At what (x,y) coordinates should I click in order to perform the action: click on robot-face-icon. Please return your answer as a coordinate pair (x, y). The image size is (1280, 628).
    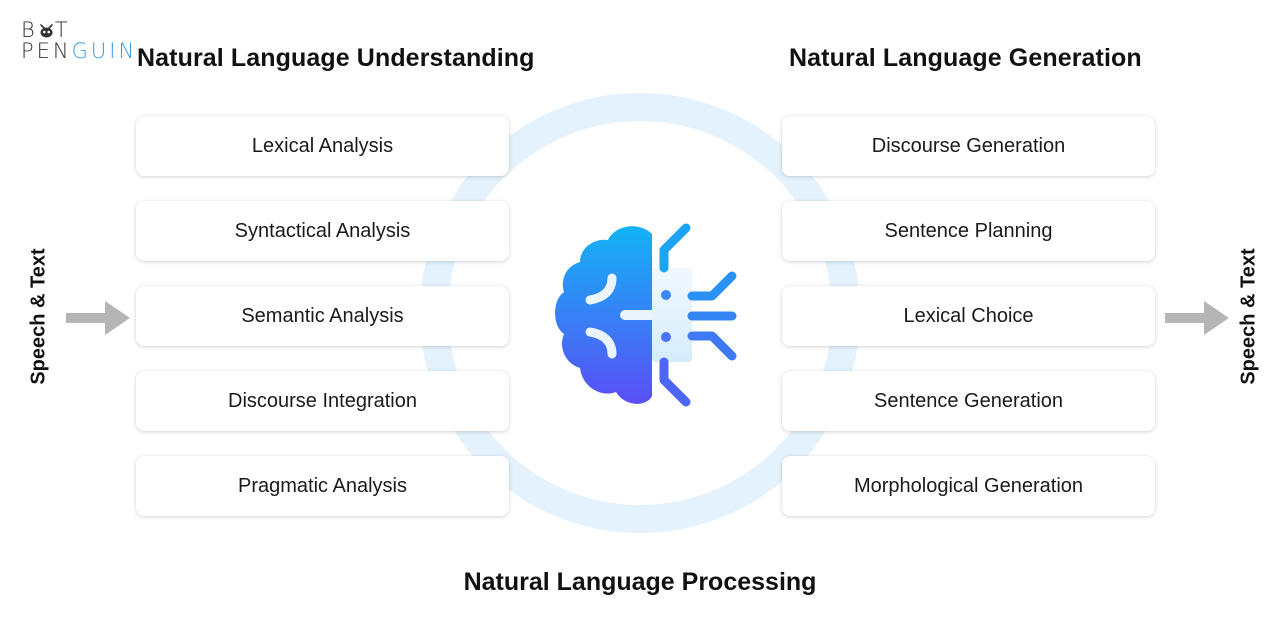
    Looking at the image, I should click on (46, 29).